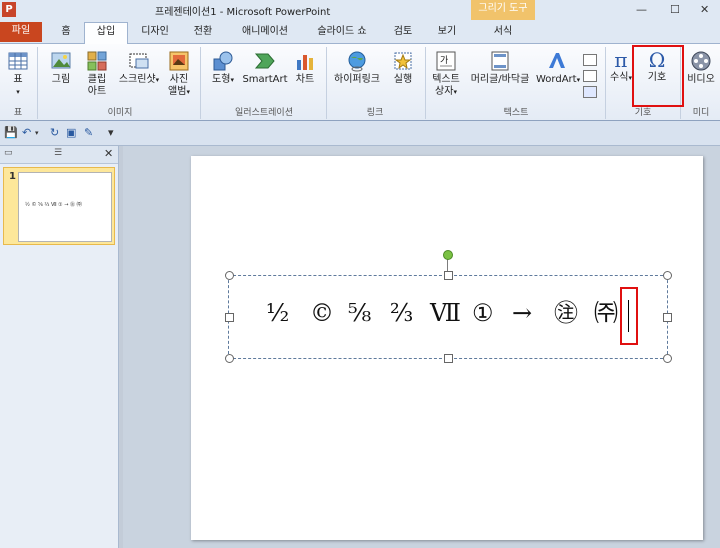 The image size is (720, 548). Describe the element at coordinates (444, 91) in the screenshot. I see `textbox-label-2: 상자` at that location.